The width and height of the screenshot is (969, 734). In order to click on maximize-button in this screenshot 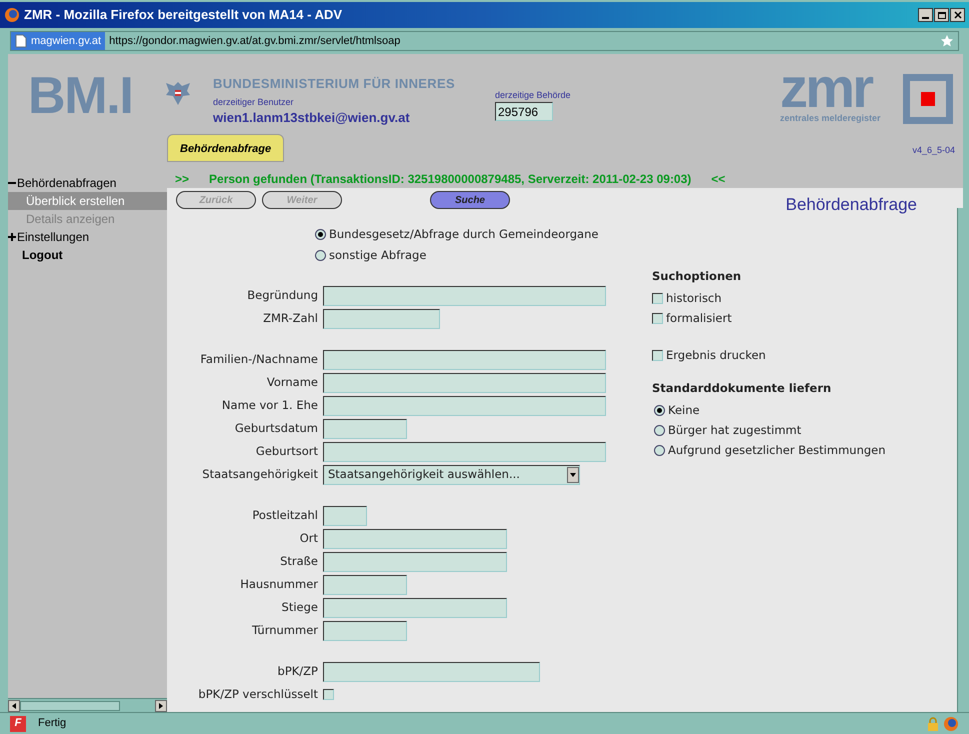, I will do `click(941, 15)`.